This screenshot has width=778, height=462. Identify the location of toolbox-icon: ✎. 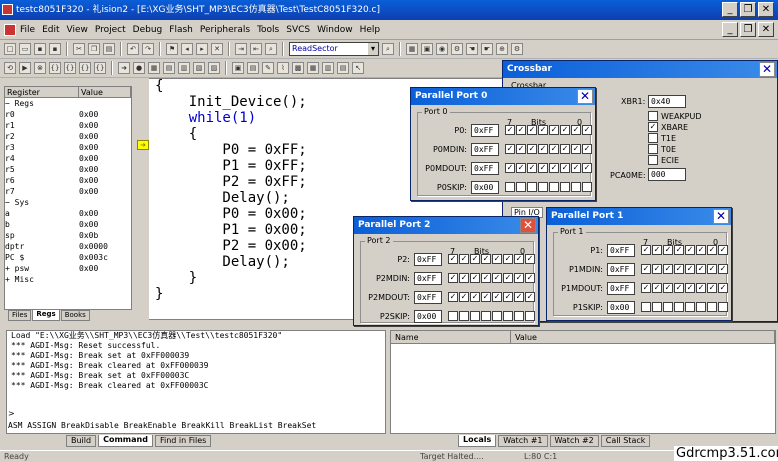
(268, 68).